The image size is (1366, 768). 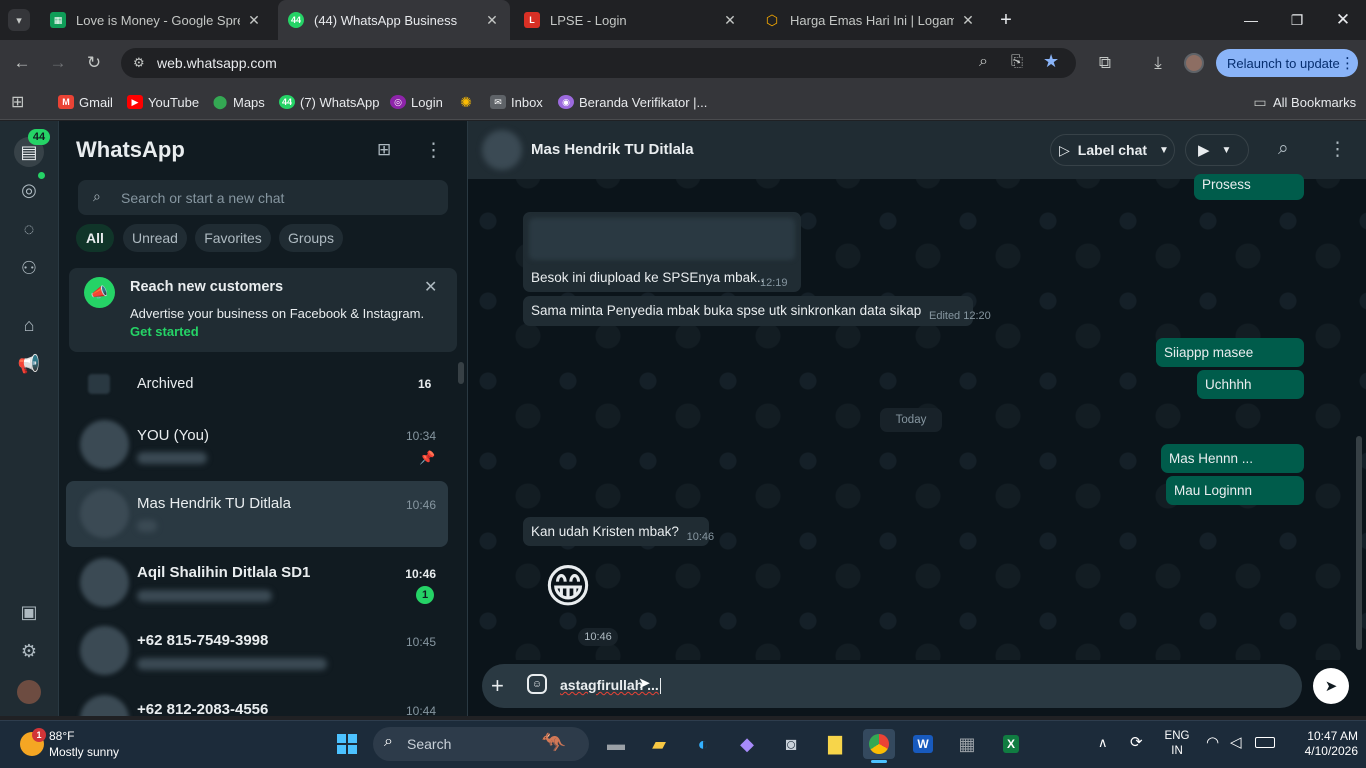 I want to click on taskbar-app-edge: ◐, so click(x=703, y=744).